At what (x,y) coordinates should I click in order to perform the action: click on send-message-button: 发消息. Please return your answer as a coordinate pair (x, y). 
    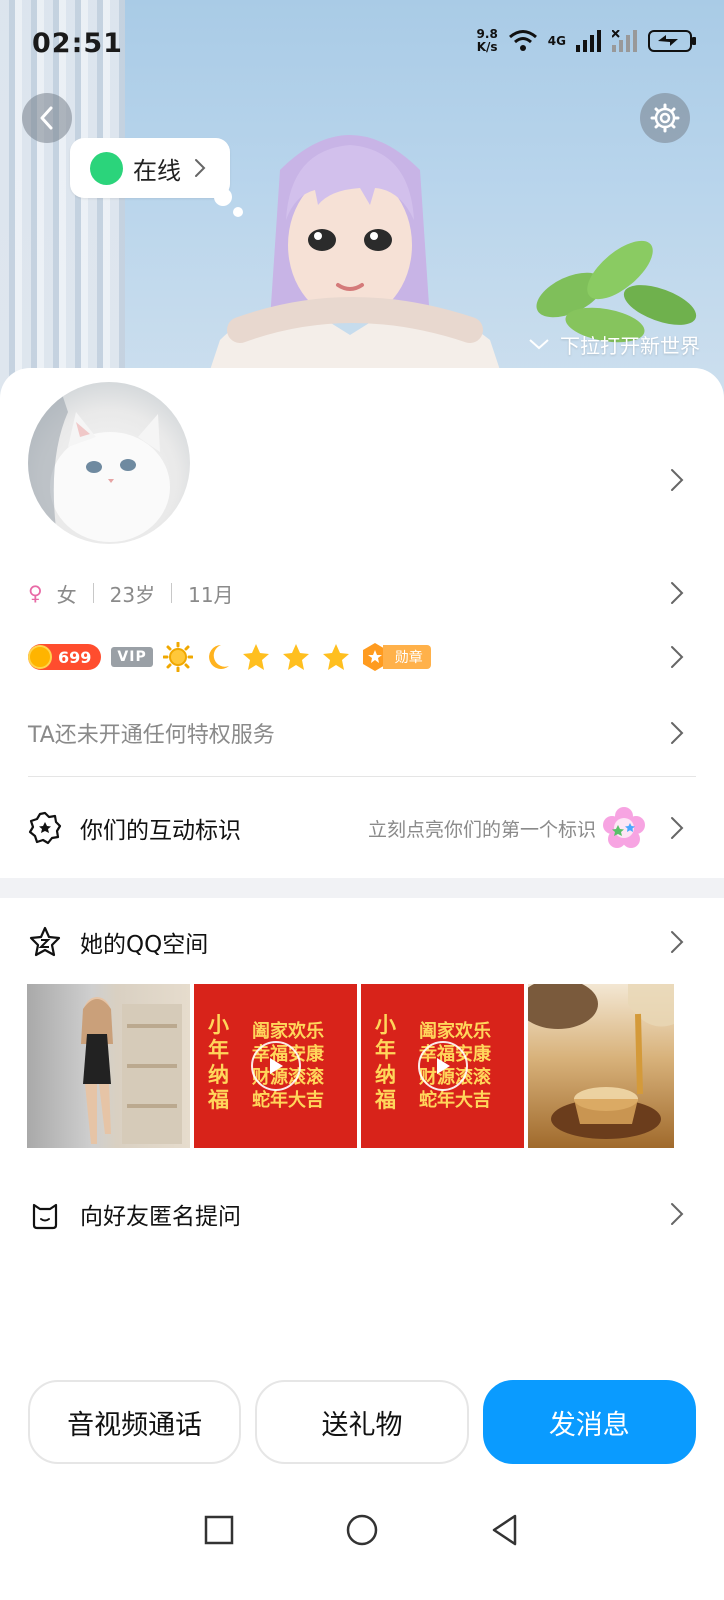
    Looking at the image, I should click on (589, 1422).